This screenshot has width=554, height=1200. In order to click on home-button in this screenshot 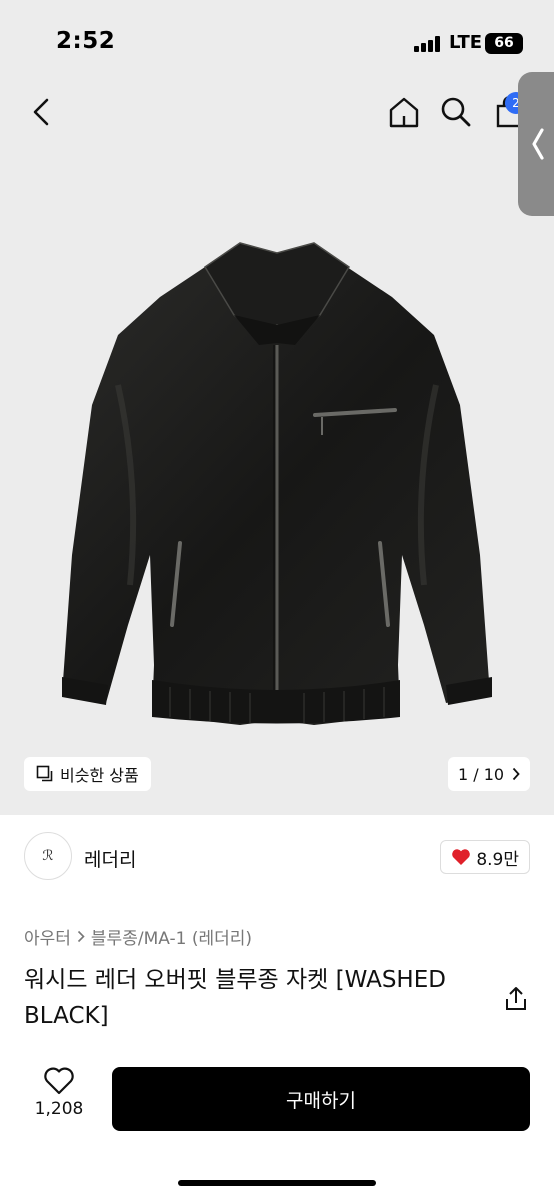, I will do `click(404, 112)`.